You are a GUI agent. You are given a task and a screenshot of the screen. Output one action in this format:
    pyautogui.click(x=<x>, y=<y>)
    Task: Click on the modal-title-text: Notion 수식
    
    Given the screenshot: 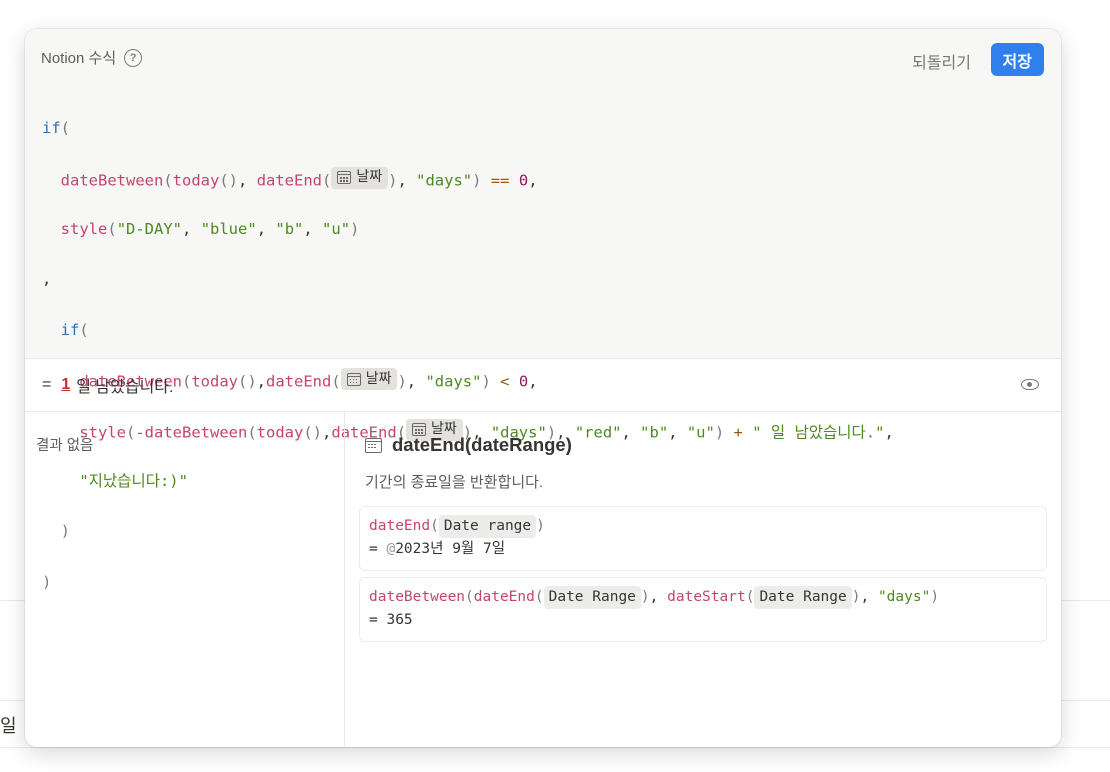 What is the action you would take?
    pyautogui.click(x=79, y=58)
    